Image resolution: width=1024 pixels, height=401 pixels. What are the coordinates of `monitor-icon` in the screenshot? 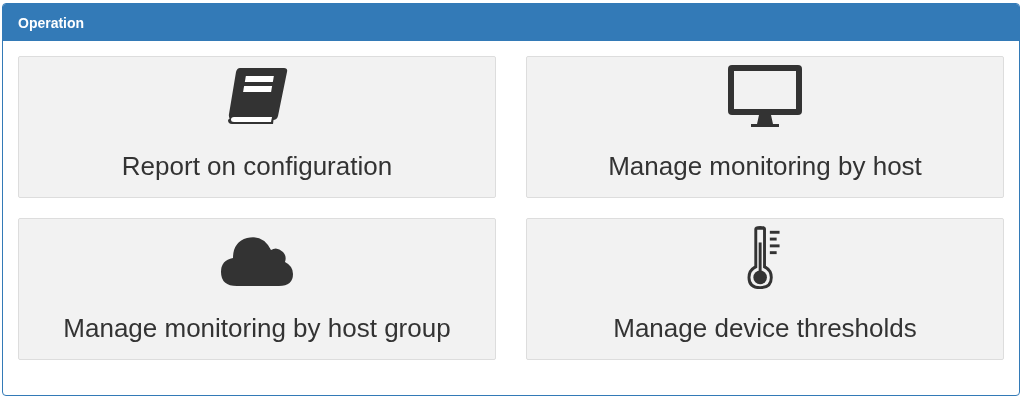 It's located at (765, 96).